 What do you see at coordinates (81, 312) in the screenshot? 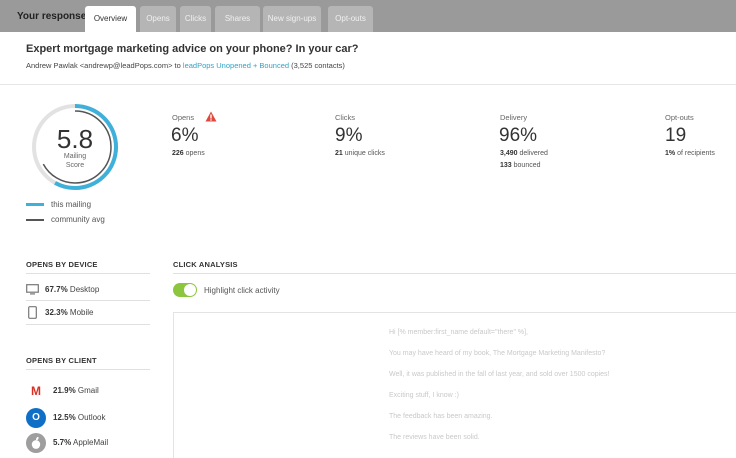
I see `mobile-label: Mobile` at bounding box center [81, 312].